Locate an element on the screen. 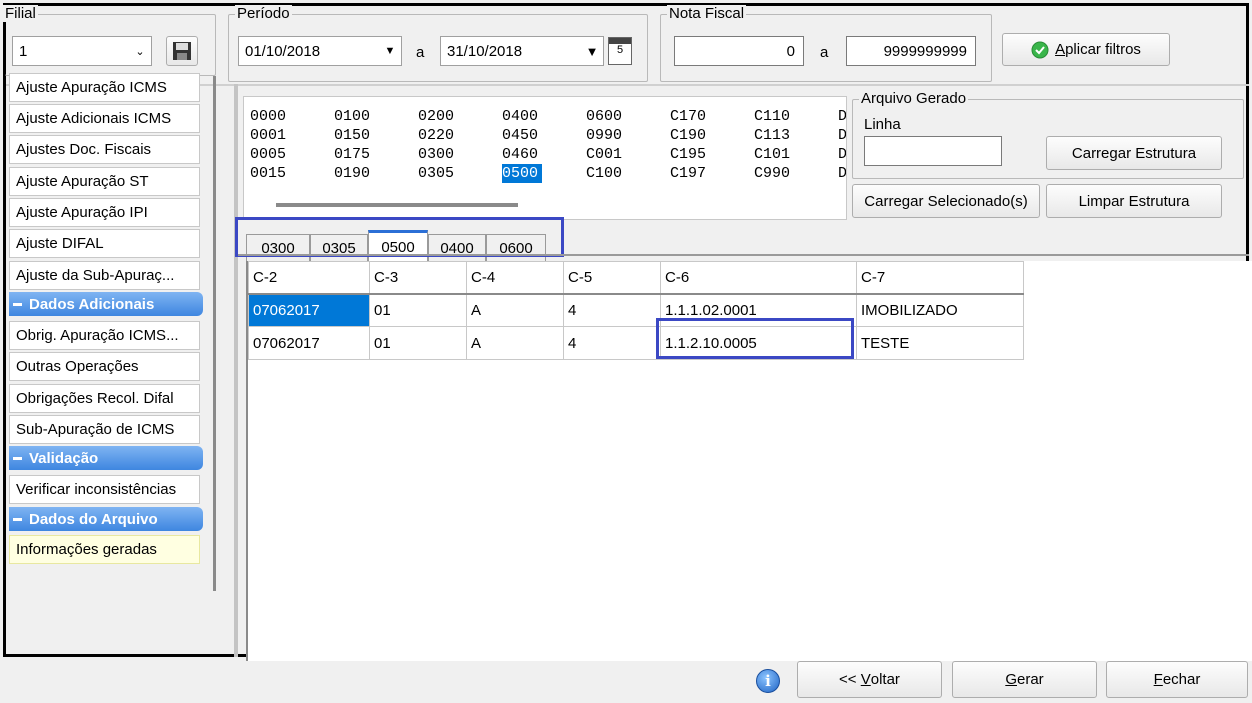 Image resolution: width=1252 pixels, height=703 pixels. structure-item: 0005 is located at coordinates (268, 154).